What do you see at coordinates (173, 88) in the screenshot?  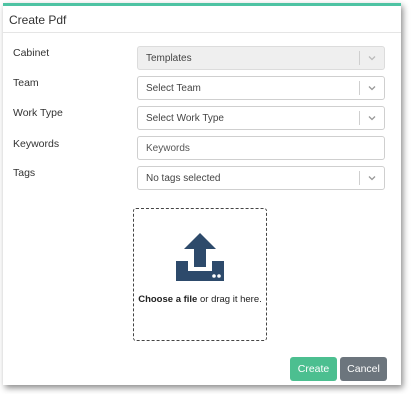 I see `team-select-value: Select Team` at bounding box center [173, 88].